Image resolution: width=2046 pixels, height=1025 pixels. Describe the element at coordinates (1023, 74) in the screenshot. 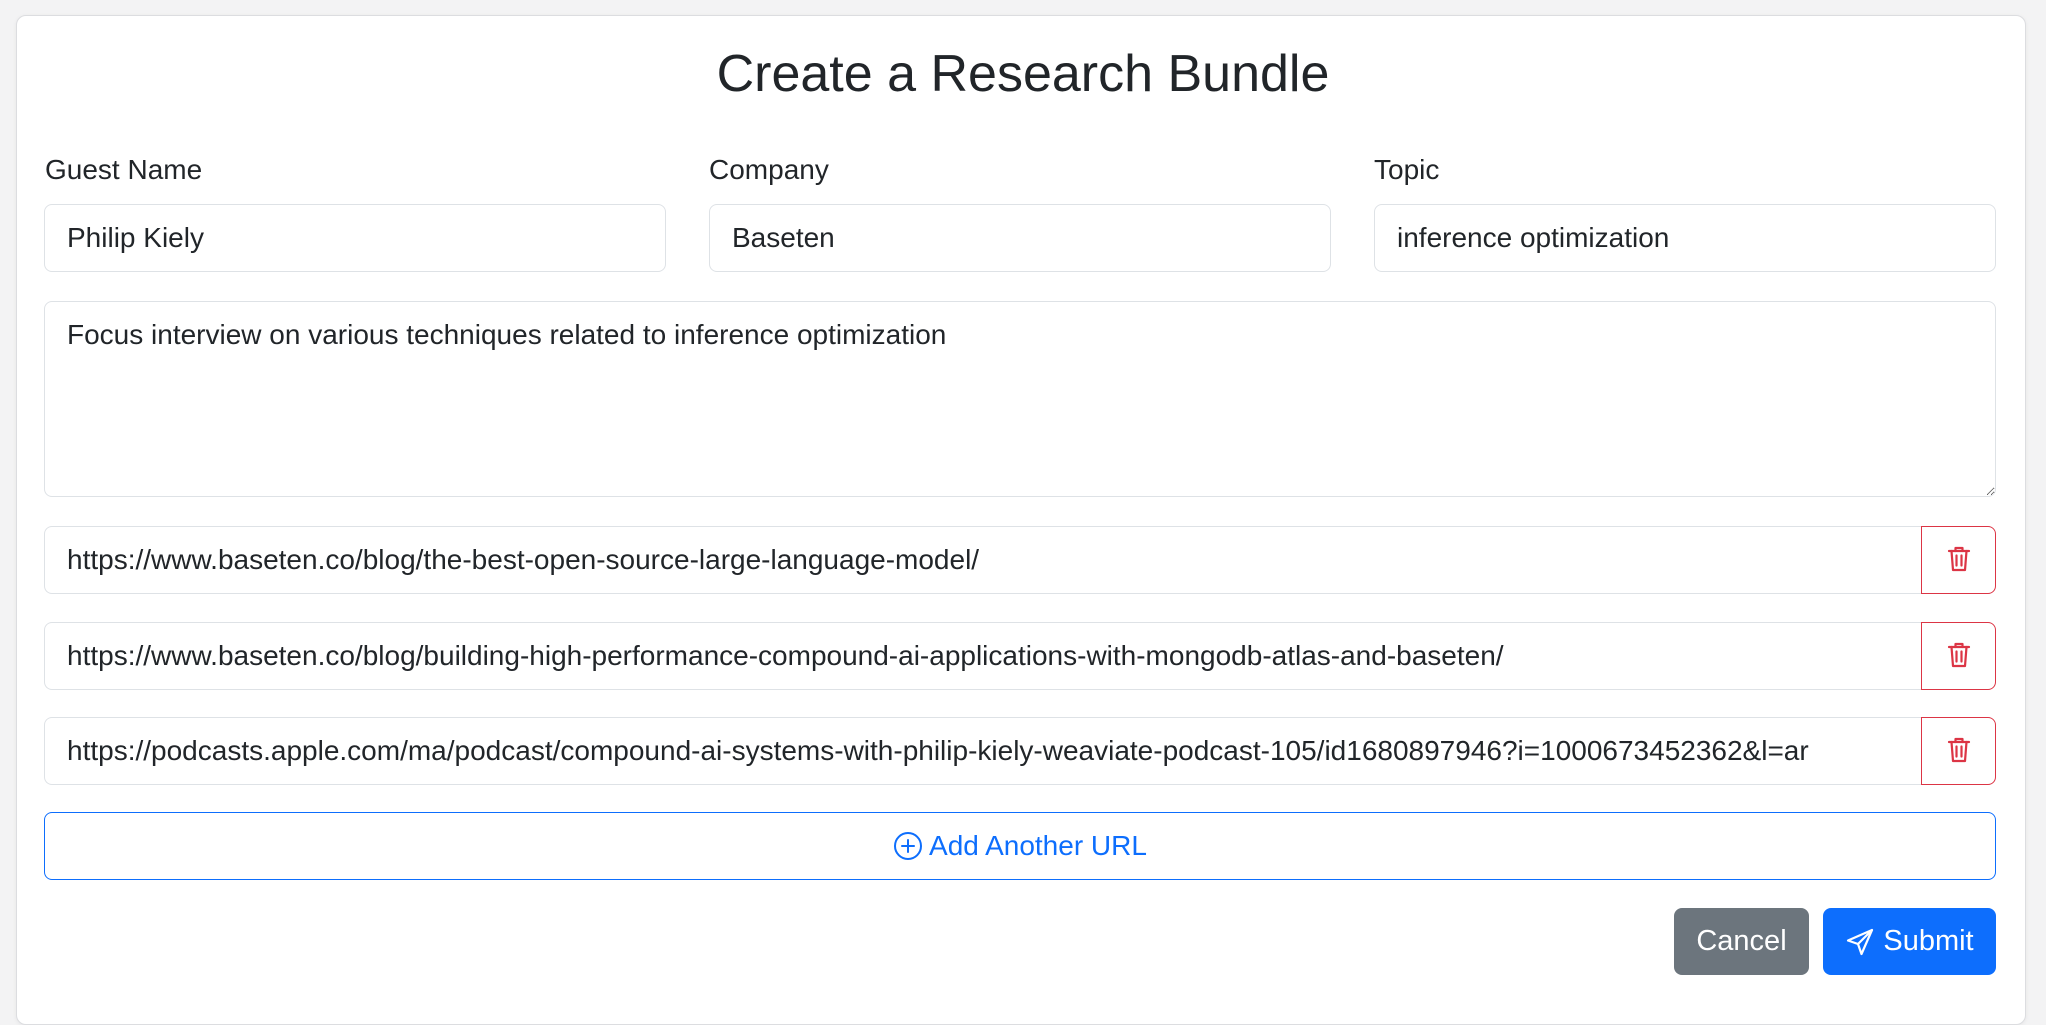

I see `page-title: Create a Research Bundle` at that location.